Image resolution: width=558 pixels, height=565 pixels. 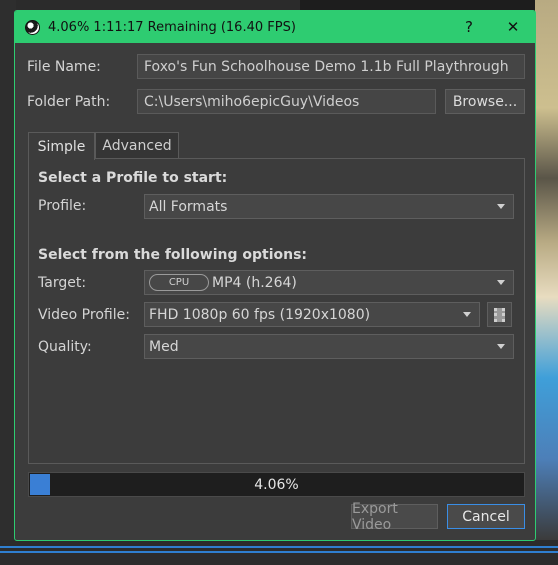 What do you see at coordinates (179, 282) in the screenshot?
I see `cpu-badge: CPU` at bounding box center [179, 282].